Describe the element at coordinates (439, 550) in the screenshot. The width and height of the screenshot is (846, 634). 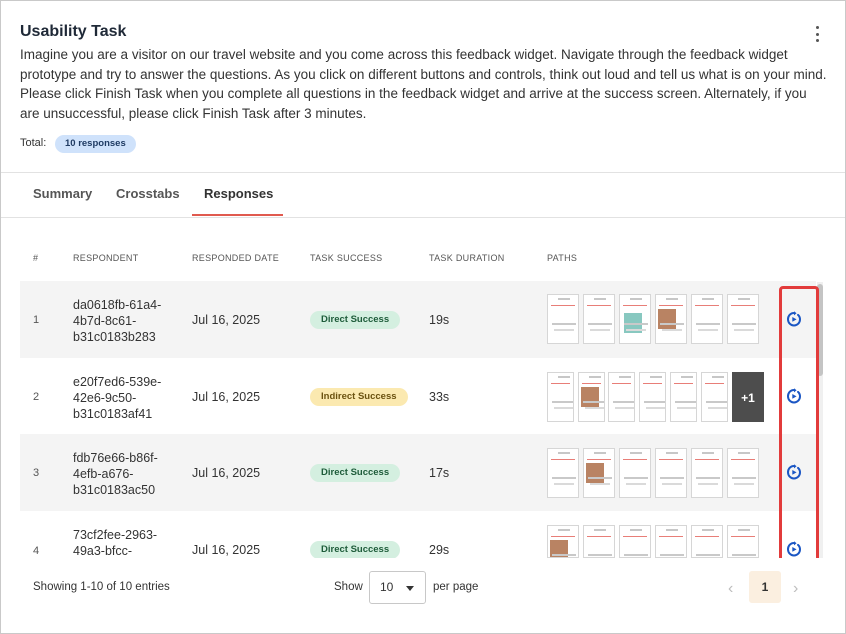
I see `task-duration: 29s` at that location.